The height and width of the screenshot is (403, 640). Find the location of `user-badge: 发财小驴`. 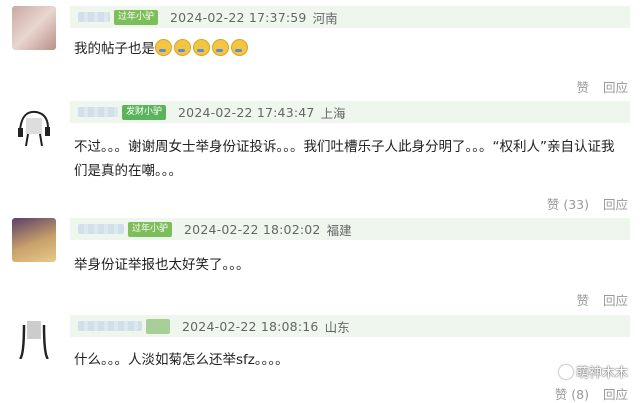

user-badge: 发财小驴 is located at coordinates (144, 112).